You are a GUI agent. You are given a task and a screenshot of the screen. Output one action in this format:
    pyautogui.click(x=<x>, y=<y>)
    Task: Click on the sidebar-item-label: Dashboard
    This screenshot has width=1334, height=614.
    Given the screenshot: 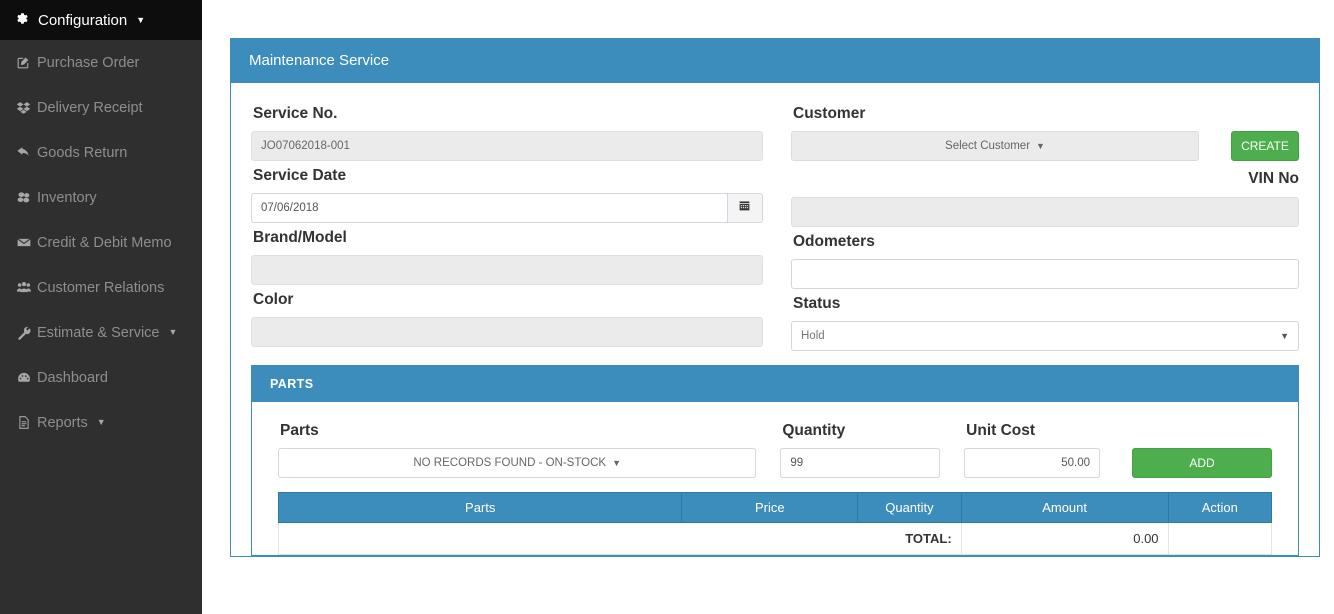 What is the action you would take?
    pyautogui.click(x=72, y=377)
    